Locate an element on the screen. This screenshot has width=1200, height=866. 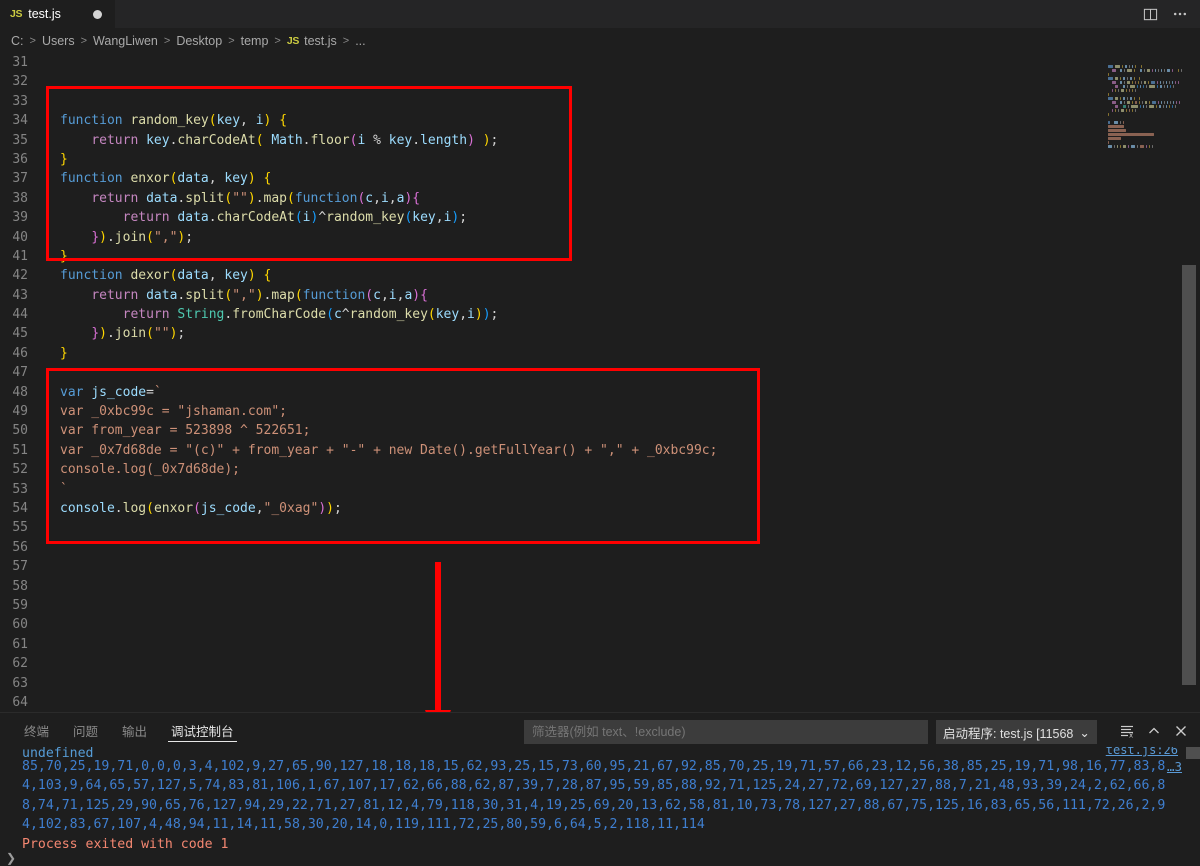
code-line: 60 is located at coordinates (358, 624).